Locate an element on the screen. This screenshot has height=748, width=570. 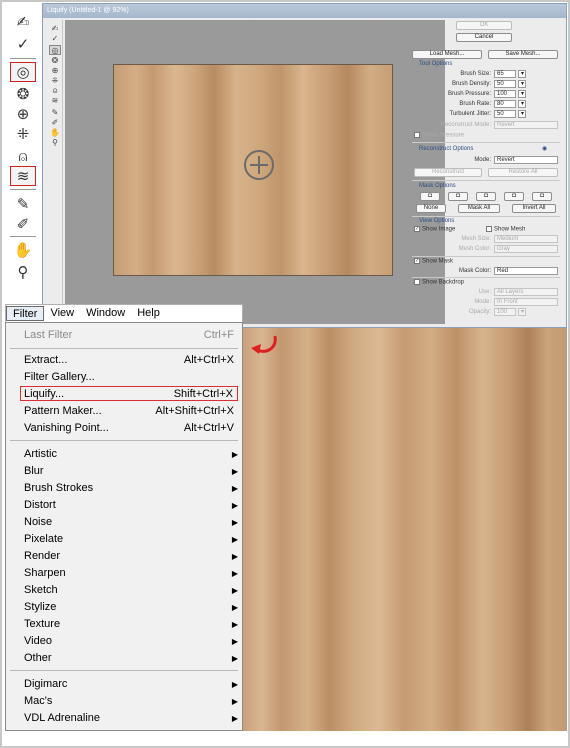
reconstruct-mode-select: Revert is located at coordinates (526, 125).